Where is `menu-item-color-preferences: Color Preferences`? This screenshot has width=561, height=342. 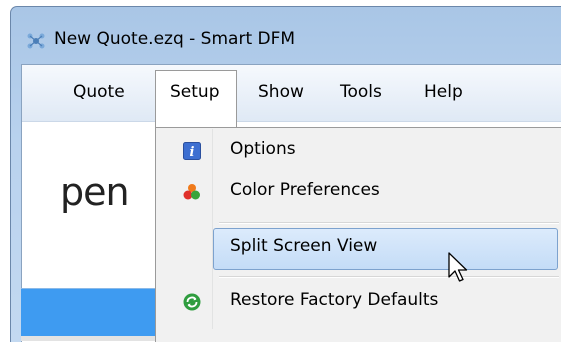 menu-item-color-preferences: Color Preferences is located at coordinates (358, 193).